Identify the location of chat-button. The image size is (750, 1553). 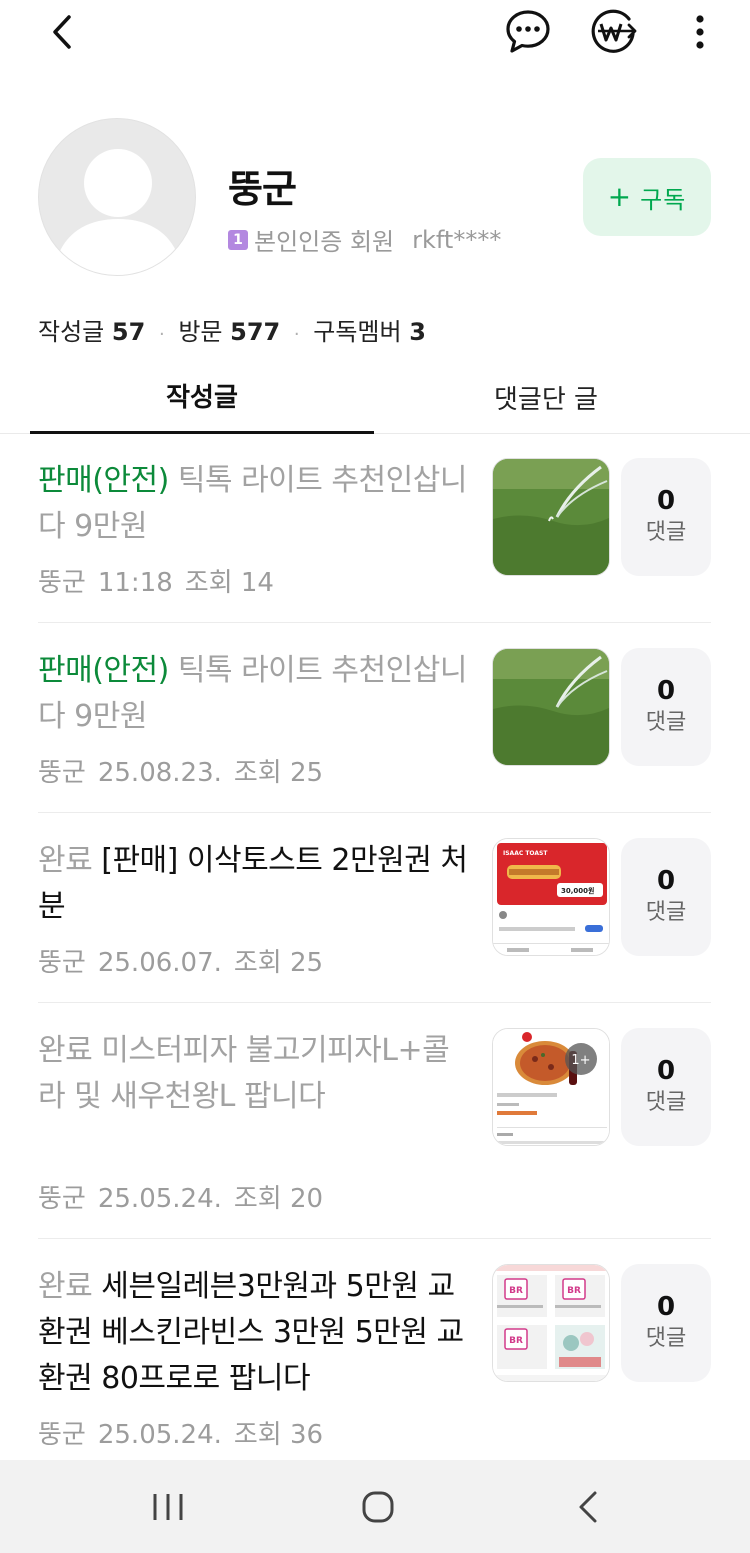
(528, 32).